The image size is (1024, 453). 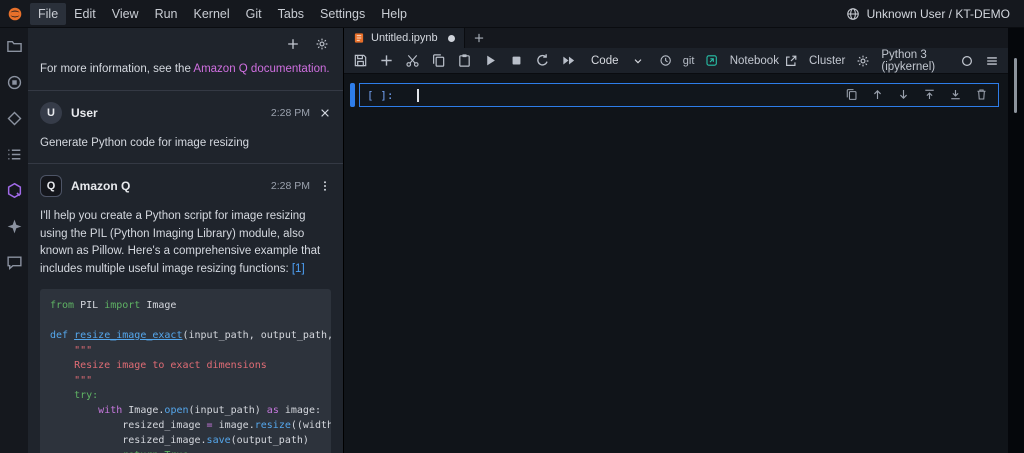 I want to click on left-sidebar-rail, so click(x=14, y=240).